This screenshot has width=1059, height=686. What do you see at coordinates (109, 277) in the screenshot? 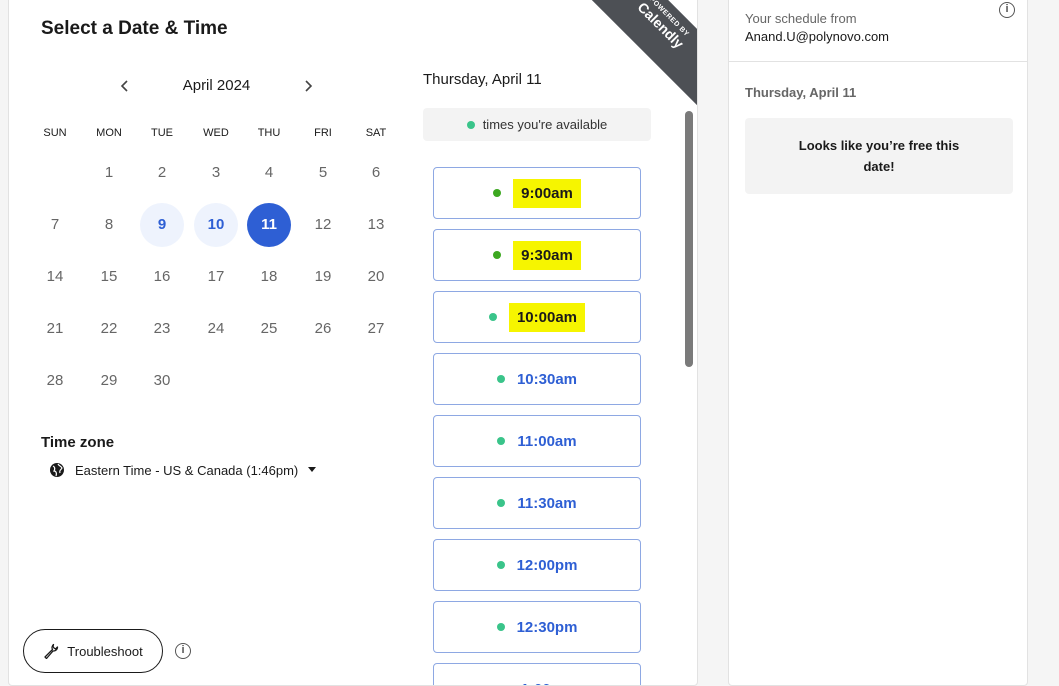
I see `calendar-day: 15` at bounding box center [109, 277].